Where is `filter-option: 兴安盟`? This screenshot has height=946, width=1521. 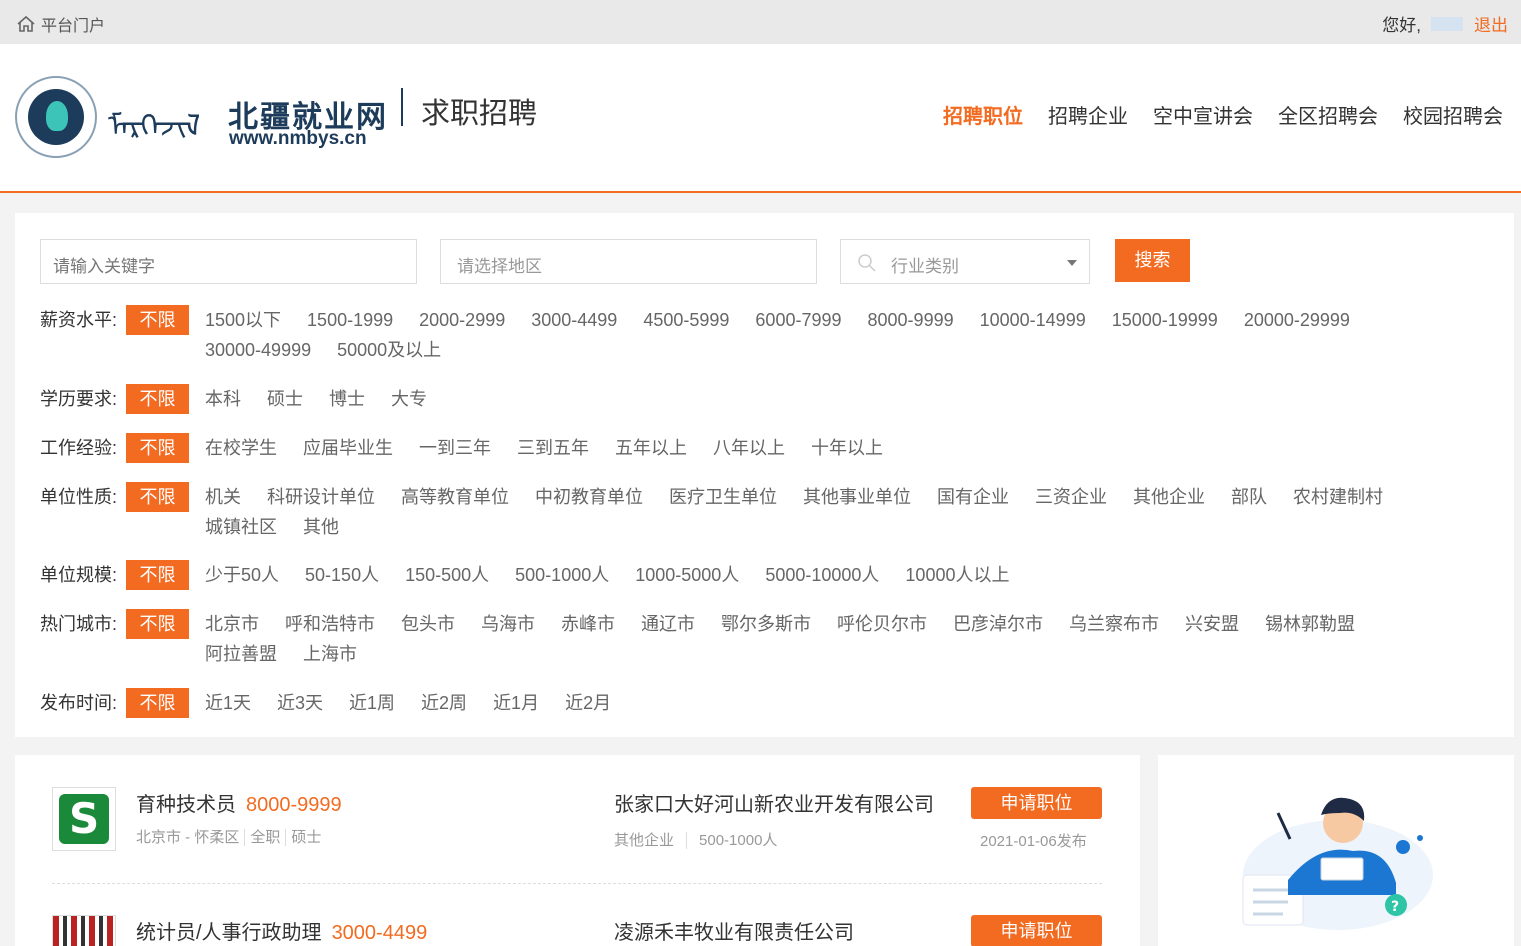
filter-option: 兴安盟 is located at coordinates (1212, 624).